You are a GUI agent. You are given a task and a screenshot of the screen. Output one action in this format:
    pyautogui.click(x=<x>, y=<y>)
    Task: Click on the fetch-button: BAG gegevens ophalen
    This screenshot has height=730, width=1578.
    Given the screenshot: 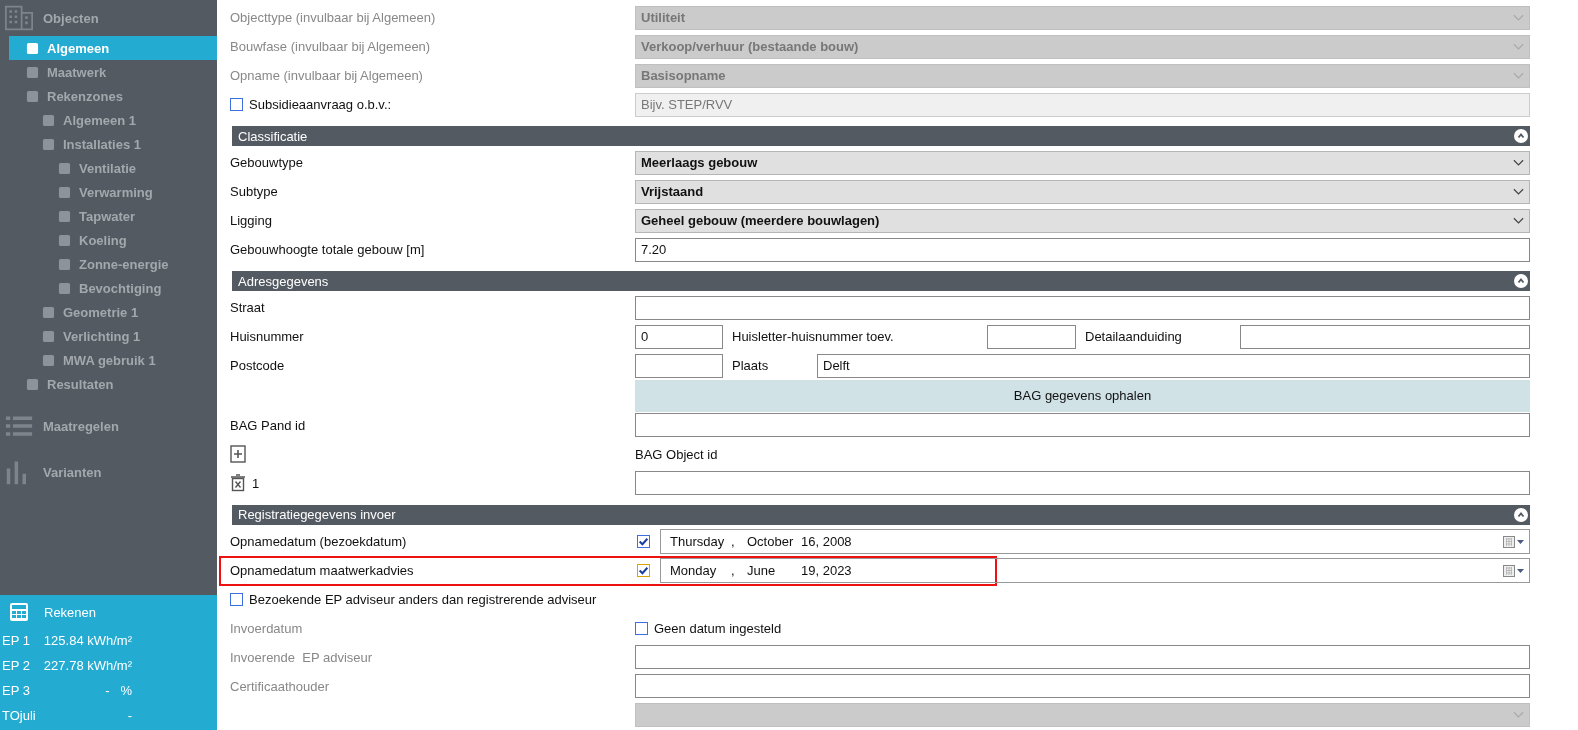 What is the action you would take?
    pyautogui.click(x=1082, y=395)
    